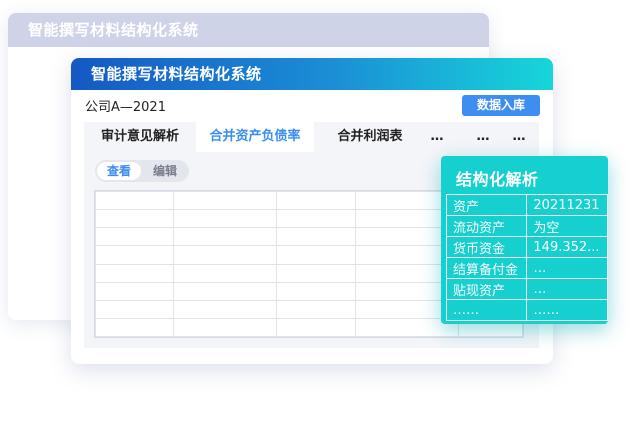  Describe the element at coordinates (312, 74) in the screenshot. I see `main-window-title: 智能撰写材料结构化系统` at that location.